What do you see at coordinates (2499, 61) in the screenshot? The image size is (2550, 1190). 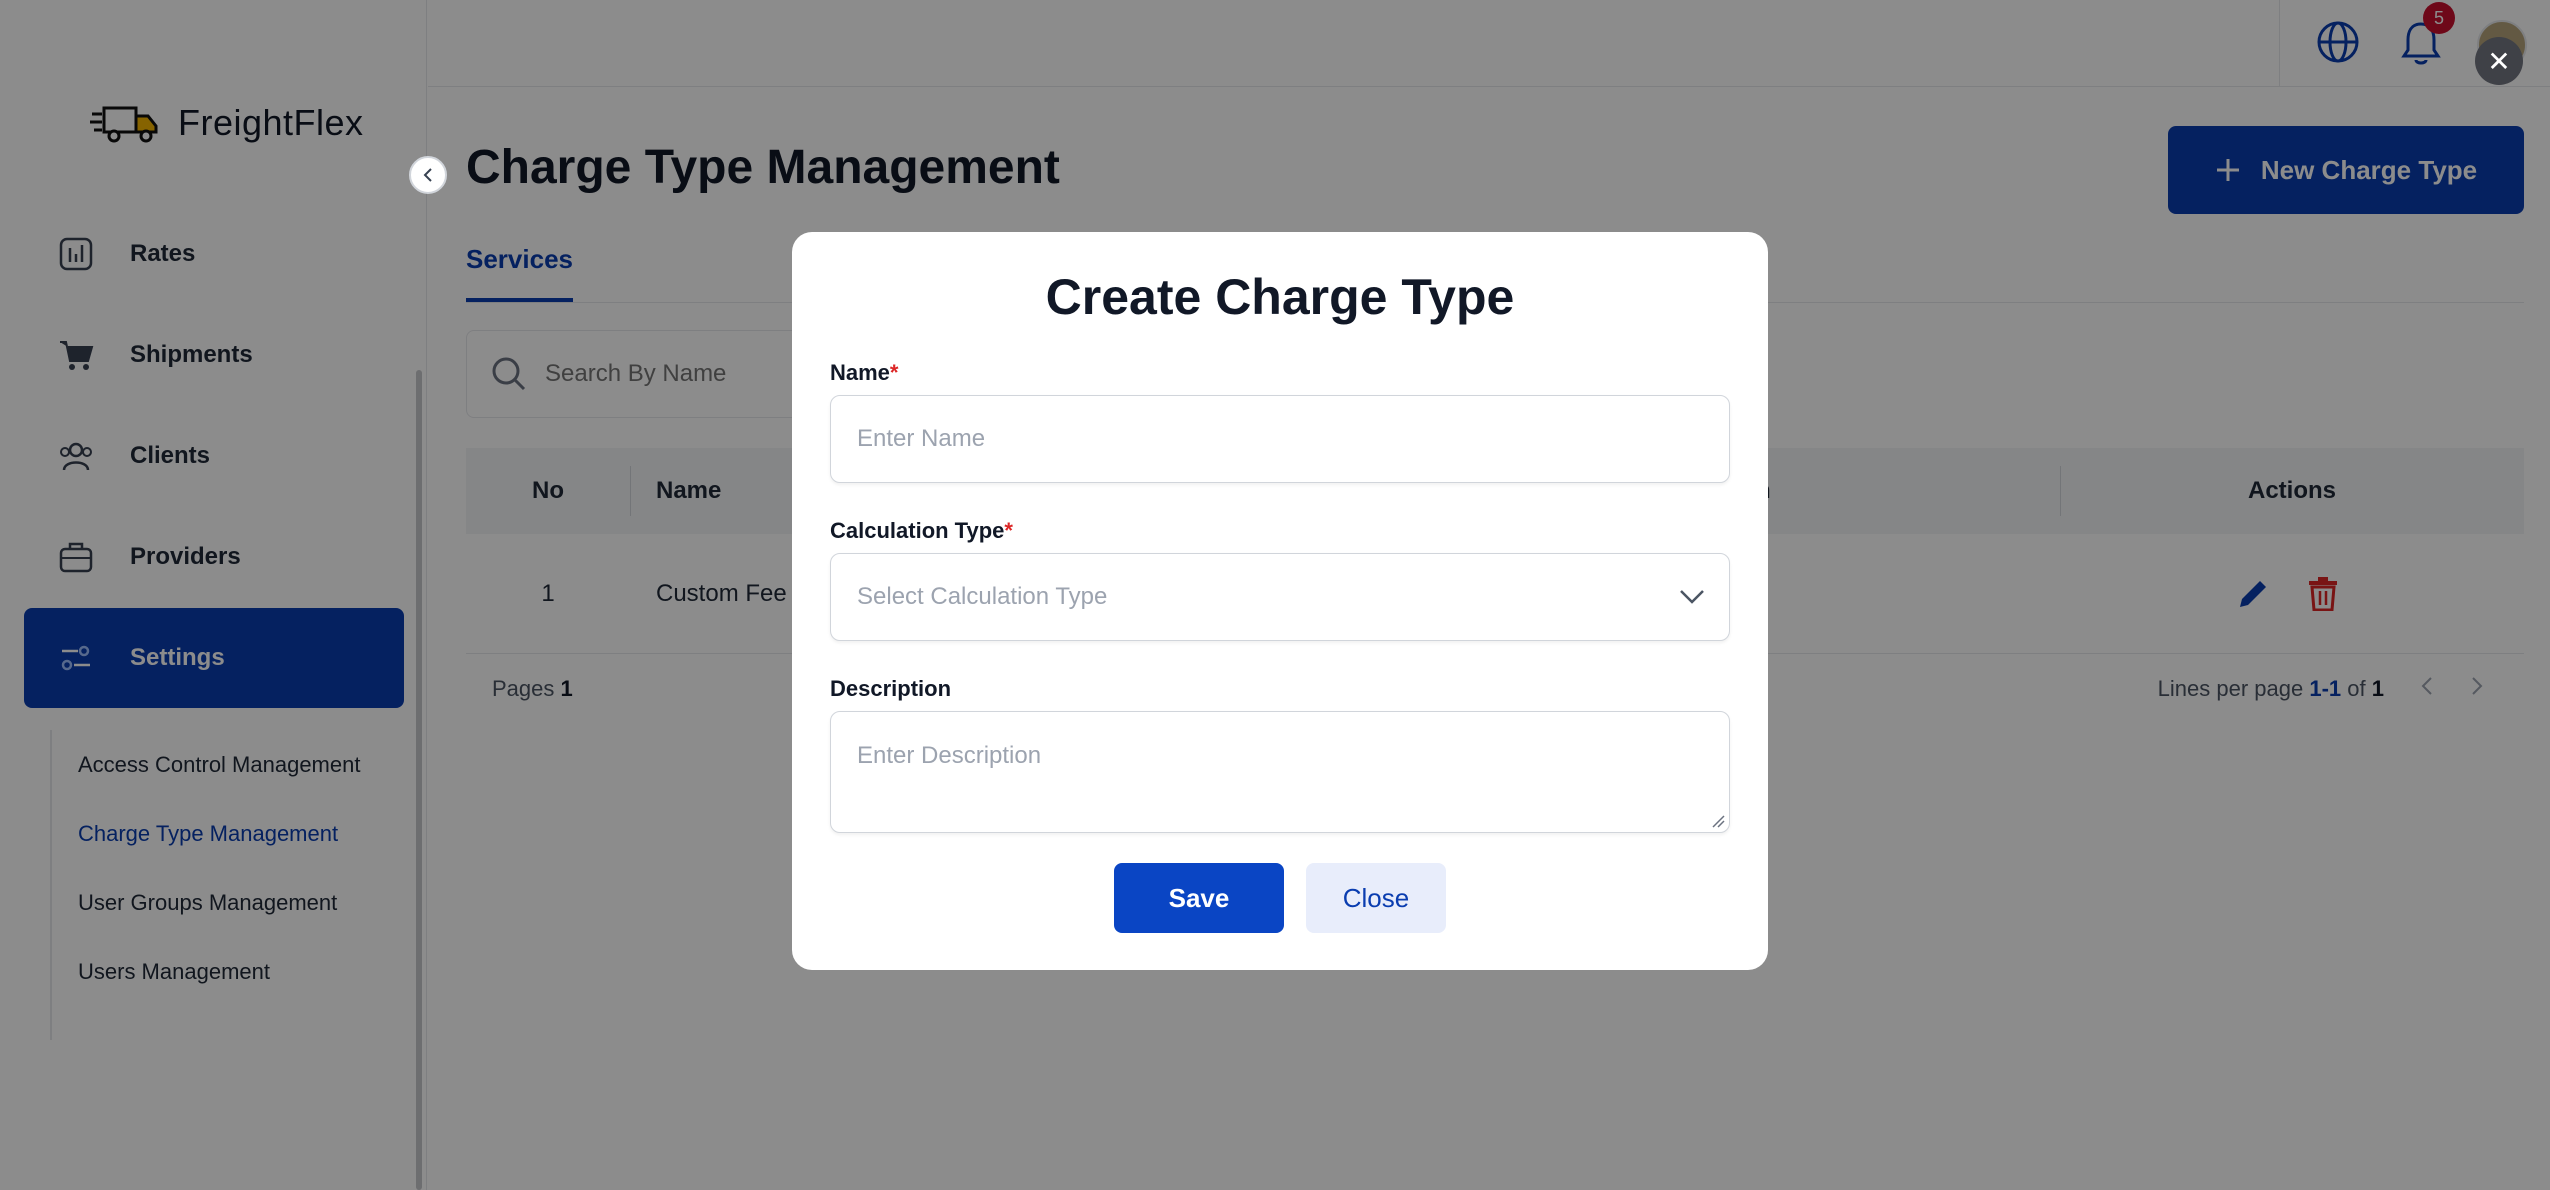 I see `close-overlay-button: ✕` at bounding box center [2499, 61].